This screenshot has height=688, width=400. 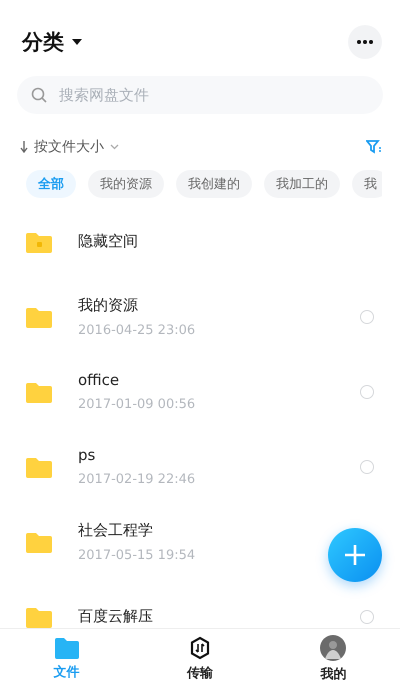 What do you see at coordinates (43, 42) in the screenshot?
I see `page-title: 分类` at bounding box center [43, 42].